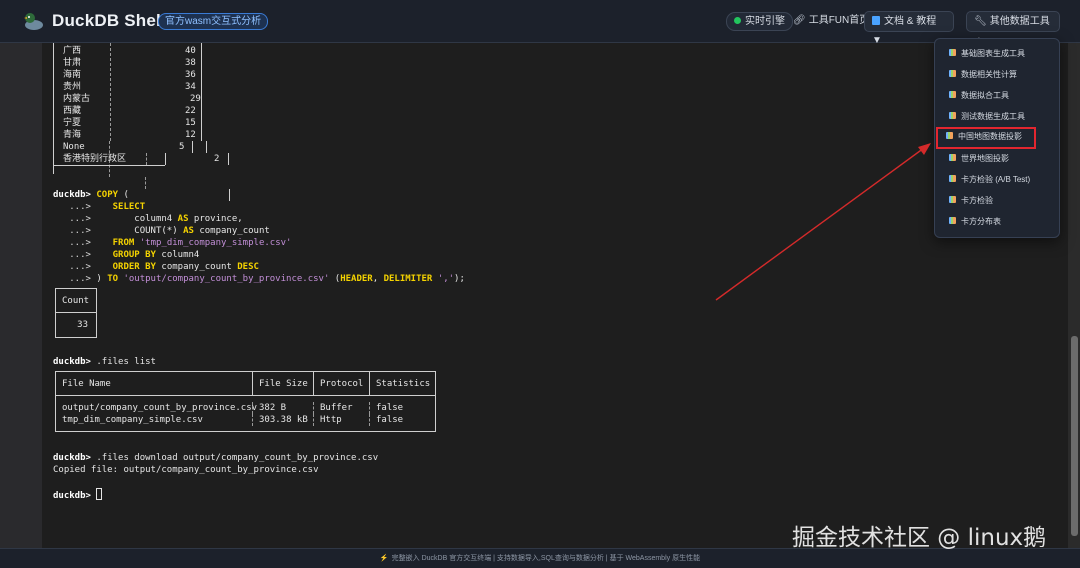 The height and width of the screenshot is (568, 1080). Describe the element at coordinates (190, 123) in the screenshot. I see `table-cell: 15` at that location.